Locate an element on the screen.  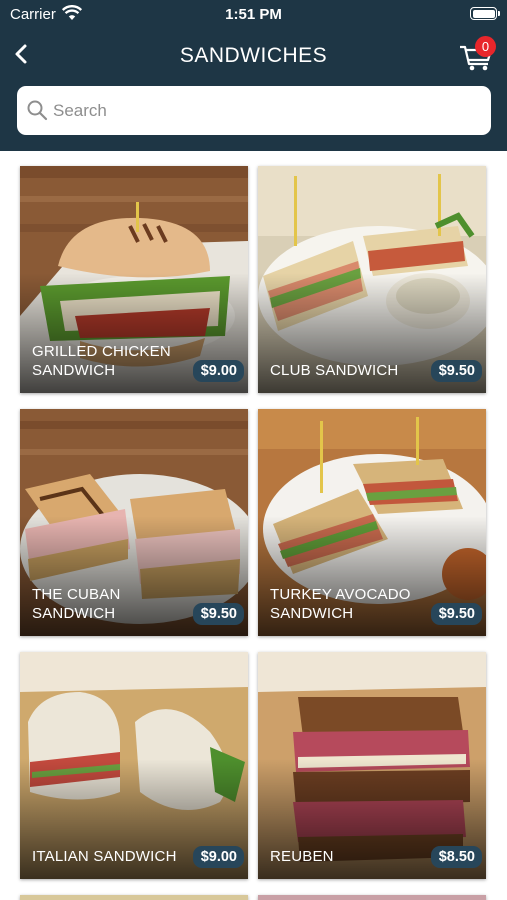
product-card-reuben: REUBEN $8.50 is located at coordinates (372, 765).